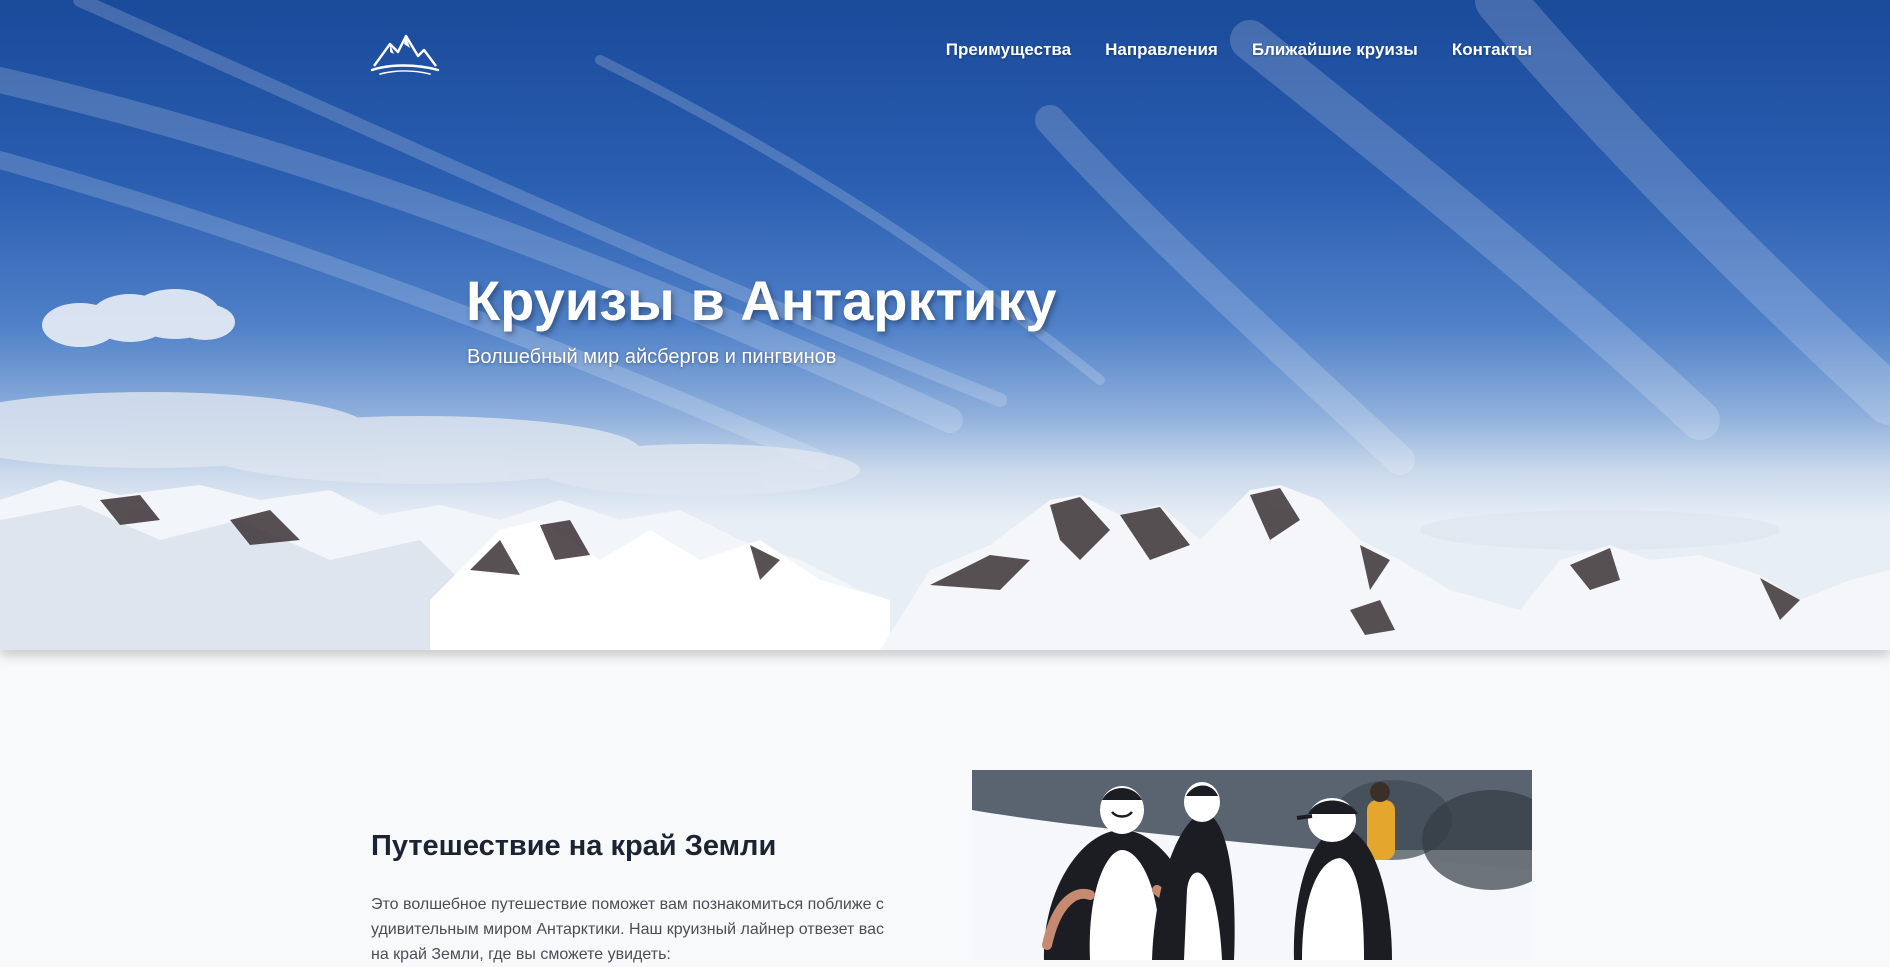  I want to click on about-section-title: Путешествие на край Земли, so click(574, 846).